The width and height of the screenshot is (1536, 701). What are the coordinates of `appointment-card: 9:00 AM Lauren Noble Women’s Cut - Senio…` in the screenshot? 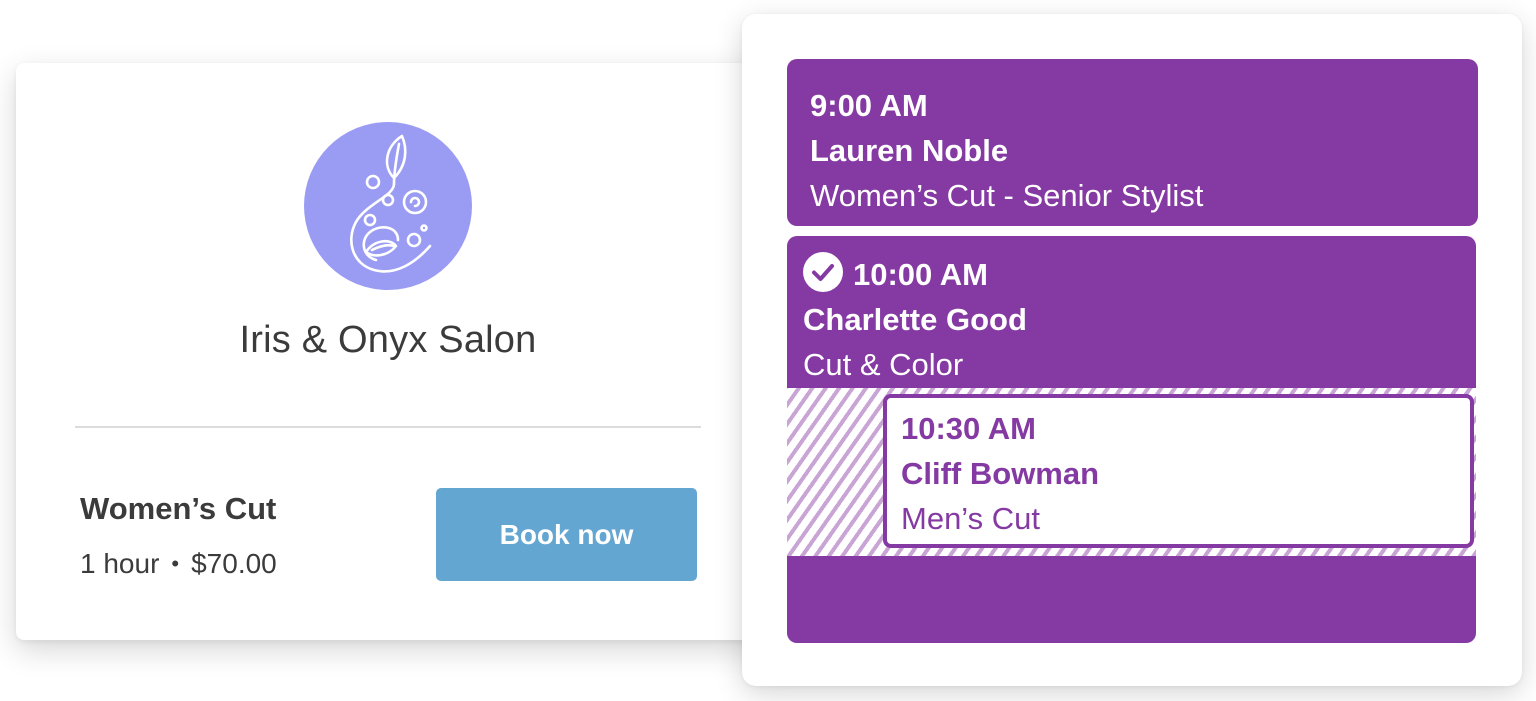 It's located at (1132, 142).